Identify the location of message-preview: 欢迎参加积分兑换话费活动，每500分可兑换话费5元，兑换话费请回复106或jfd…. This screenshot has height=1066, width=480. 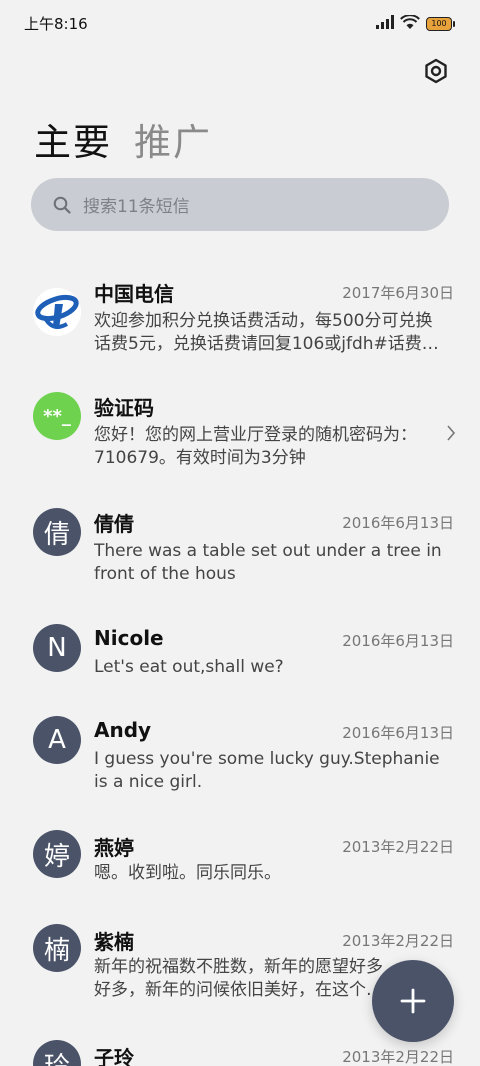
(266, 332).